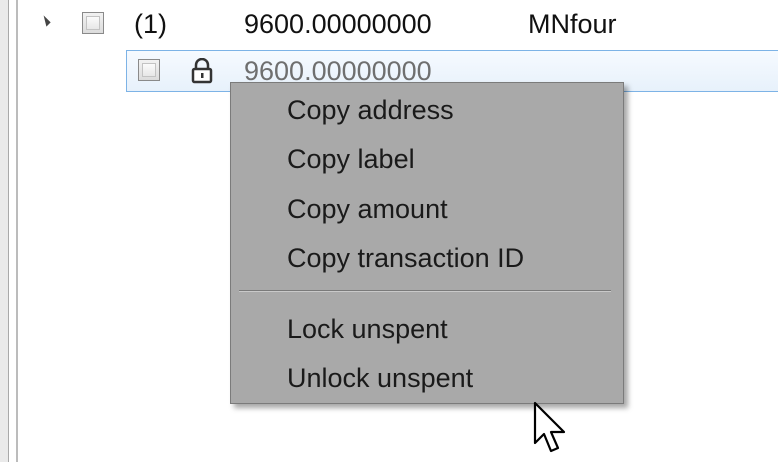 This screenshot has height=462, width=778. What do you see at coordinates (367, 209) in the screenshot?
I see `menu-item-copy-amount: Copy amount` at bounding box center [367, 209].